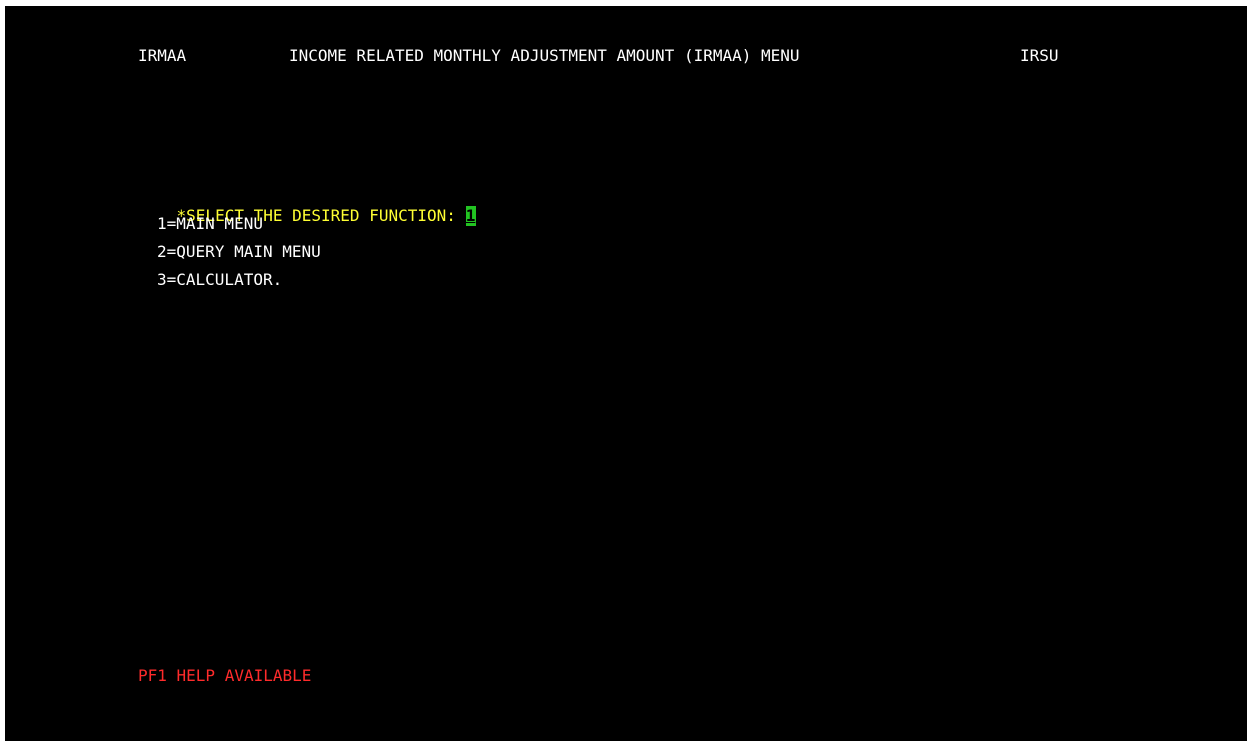  What do you see at coordinates (225, 675) in the screenshot?
I see `help-available-message: PF1 HELP AVAILABLE` at bounding box center [225, 675].